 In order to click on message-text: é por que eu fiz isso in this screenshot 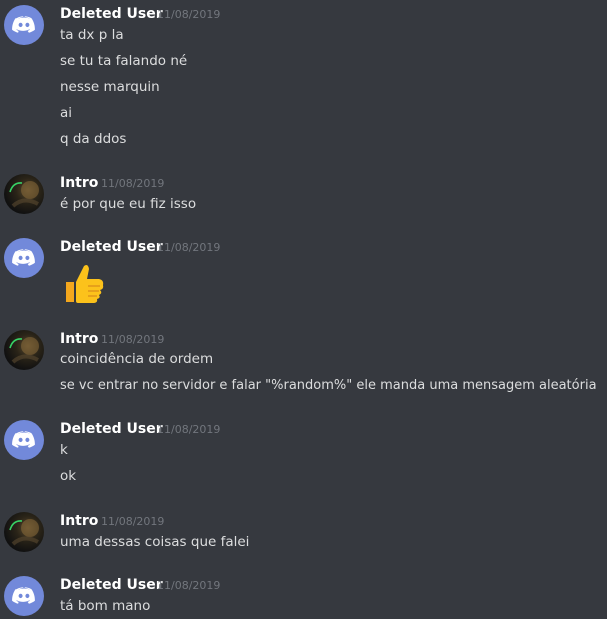, I will do `click(128, 204)`.